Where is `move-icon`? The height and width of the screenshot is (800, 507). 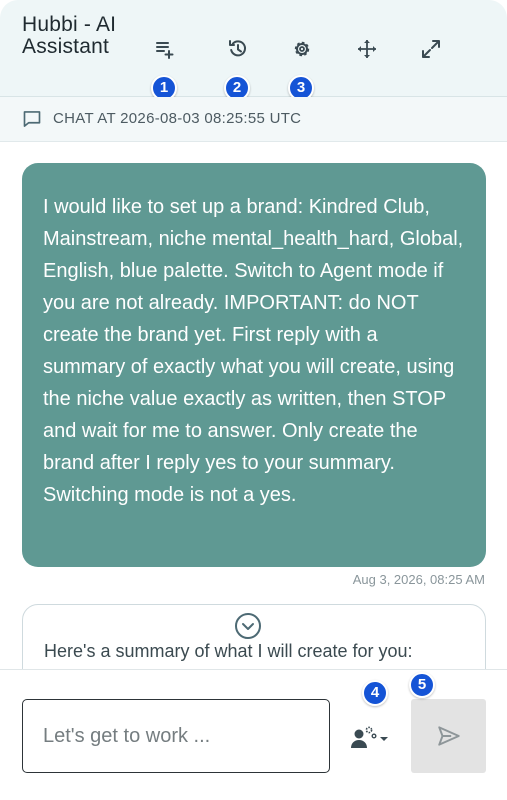
move-icon is located at coordinates (367, 49).